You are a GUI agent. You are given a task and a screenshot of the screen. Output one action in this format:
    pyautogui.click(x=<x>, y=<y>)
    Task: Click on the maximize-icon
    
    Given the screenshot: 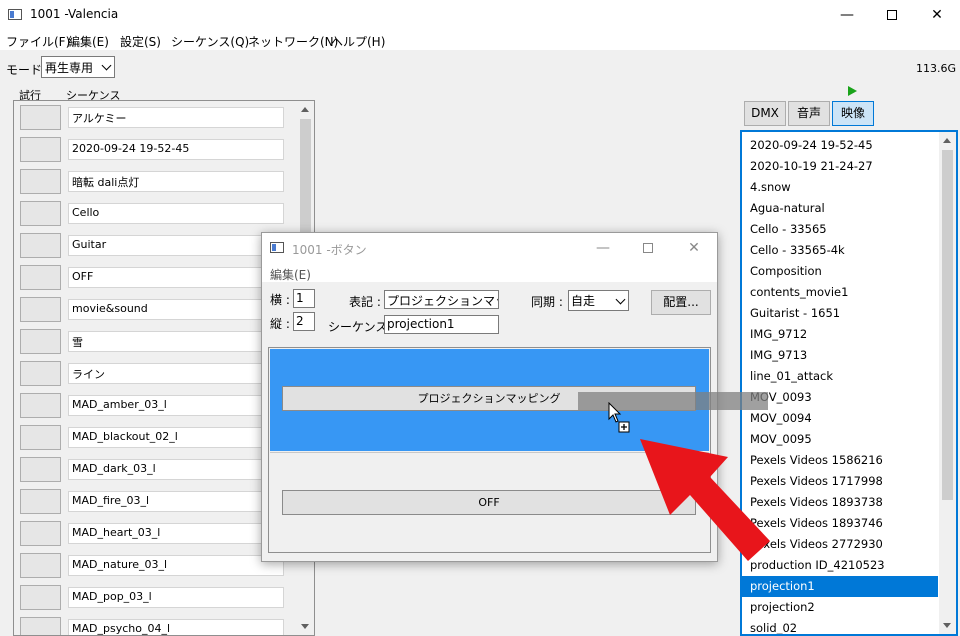 What is the action you would take?
    pyautogui.click(x=648, y=248)
    